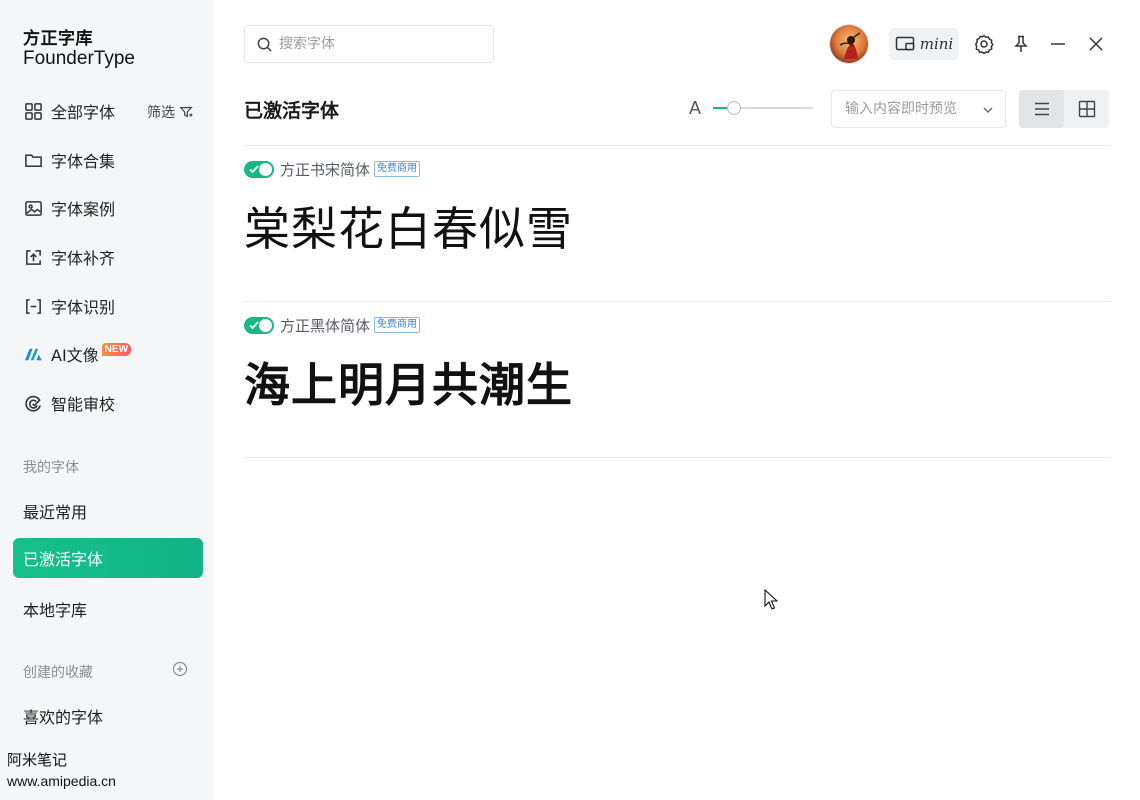  Describe the element at coordinates (379, 44) in the screenshot. I see `search-input` at that location.